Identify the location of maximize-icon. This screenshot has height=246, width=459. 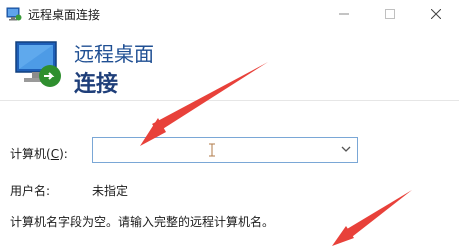
(390, 14).